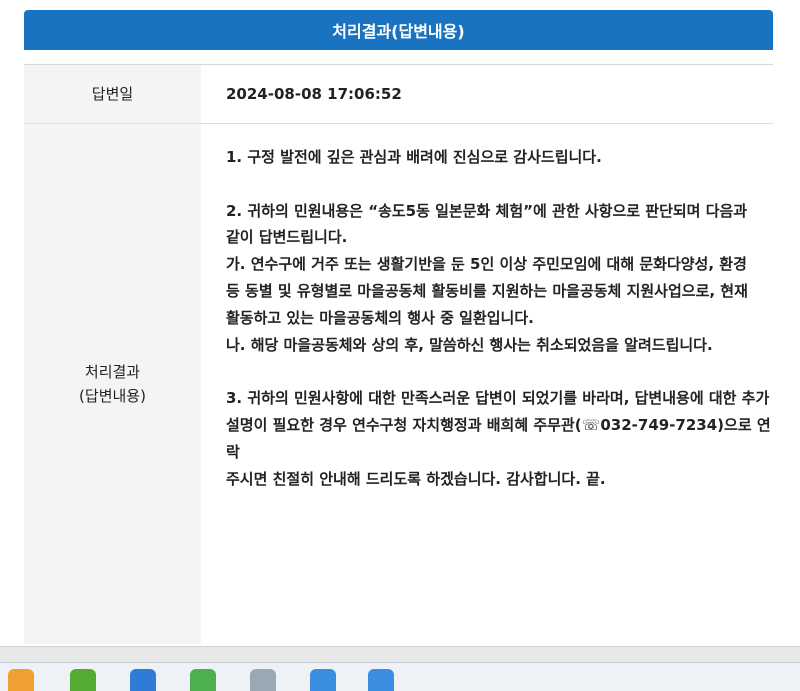 This screenshot has width=800, height=691. Describe the element at coordinates (83, 680) in the screenshot. I see `music-icon` at that location.